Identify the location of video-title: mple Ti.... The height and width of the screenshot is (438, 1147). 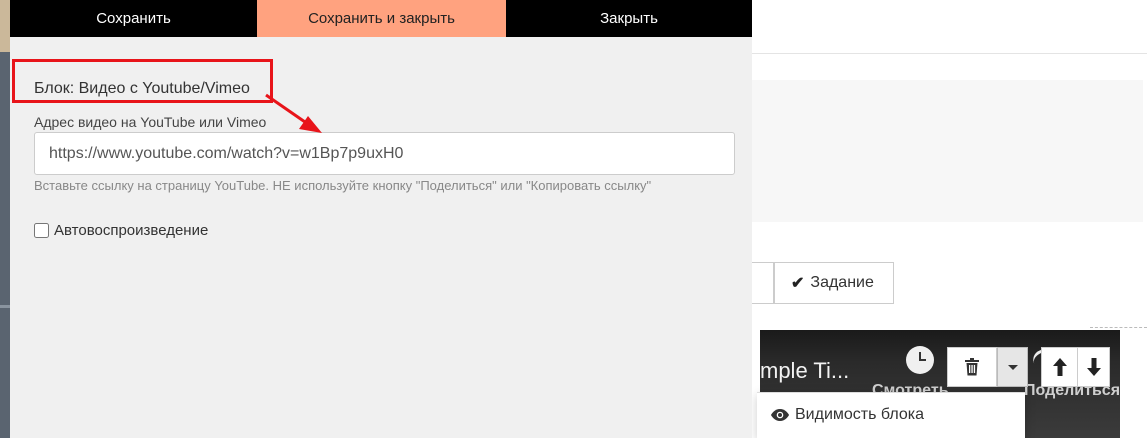
(805, 370).